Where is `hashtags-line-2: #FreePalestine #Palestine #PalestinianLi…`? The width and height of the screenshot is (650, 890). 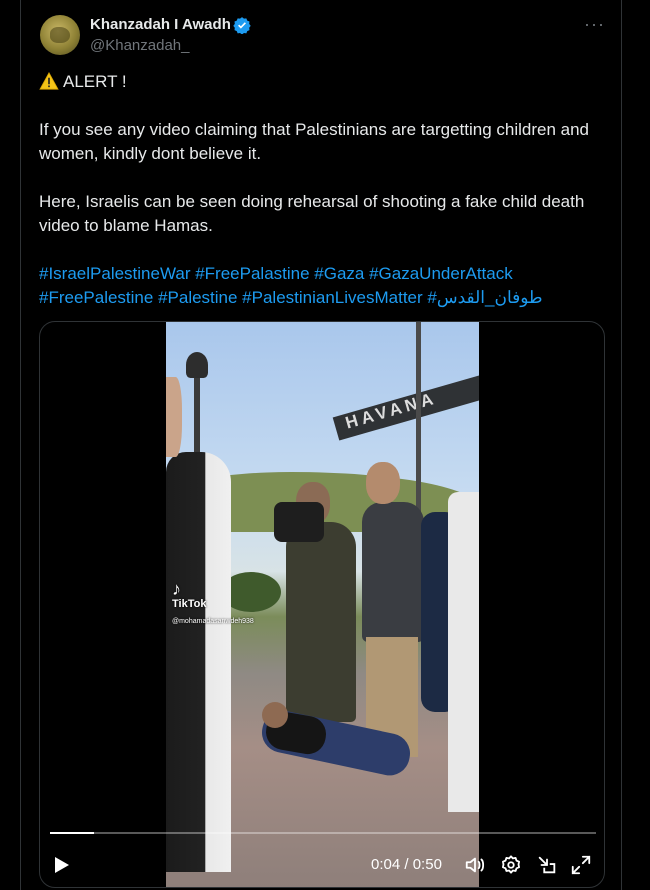 hashtags-line-2: #FreePalestine #Palestine #PalestinianLi… is located at coordinates (321, 298).